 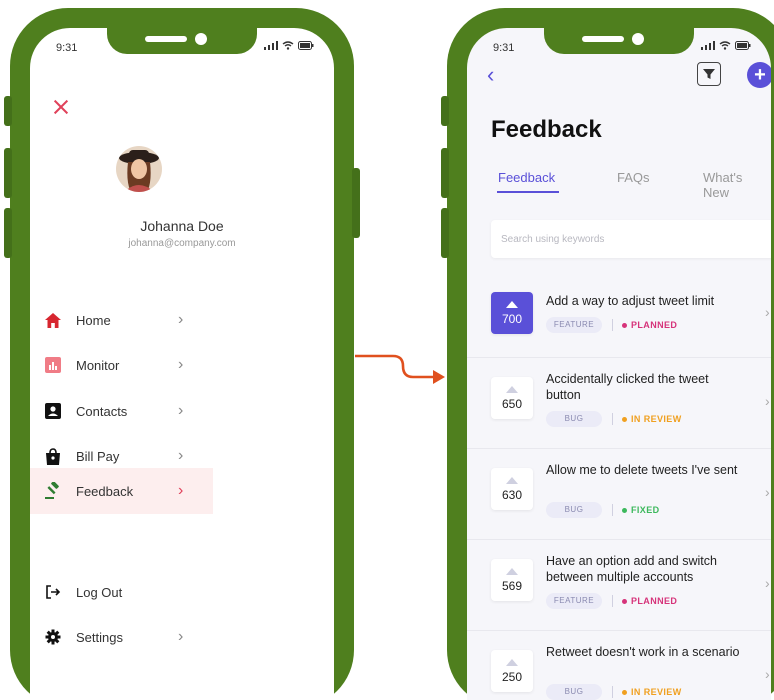 What do you see at coordinates (627, 387) in the screenshot?
I see `feedback-title: Accidentally clicked the tweet button` at bounding box center [627, 387].